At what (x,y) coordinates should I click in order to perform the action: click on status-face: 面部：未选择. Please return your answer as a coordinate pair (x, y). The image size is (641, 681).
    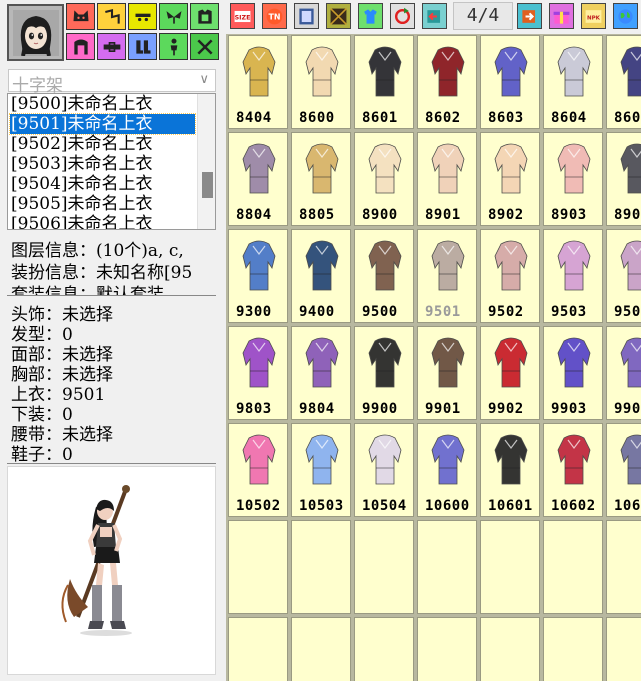
    Looking at the image, I should click on (62, 355).